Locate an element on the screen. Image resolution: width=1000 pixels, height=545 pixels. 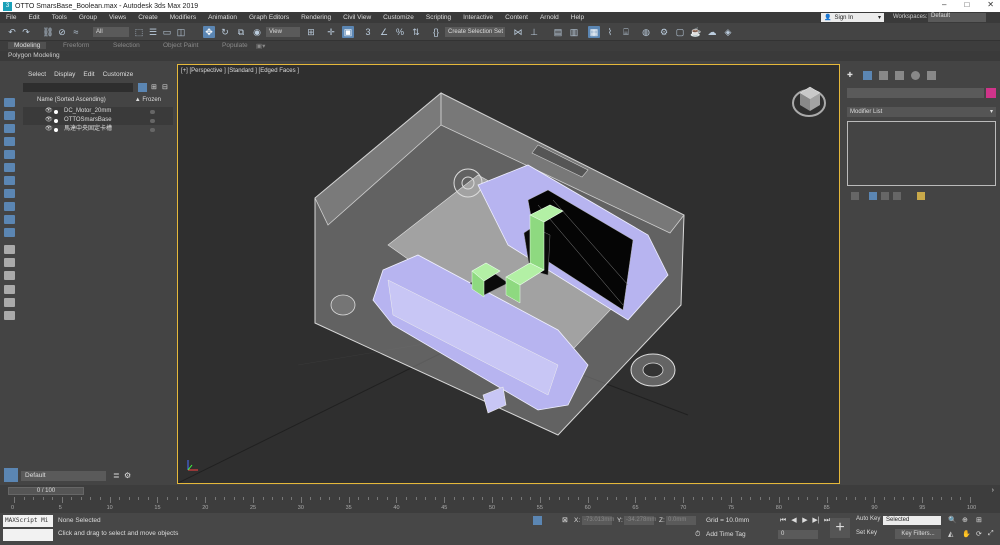
scene-tab-select: Select is located at coordinates (37, 74).